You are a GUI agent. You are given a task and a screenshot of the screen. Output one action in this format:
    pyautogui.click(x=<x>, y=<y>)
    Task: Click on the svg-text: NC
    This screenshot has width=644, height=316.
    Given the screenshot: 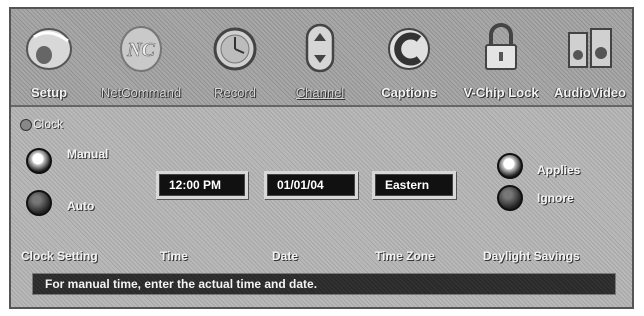 What is the action you would take?
    pyautogui.click(x=140, y=50)
    